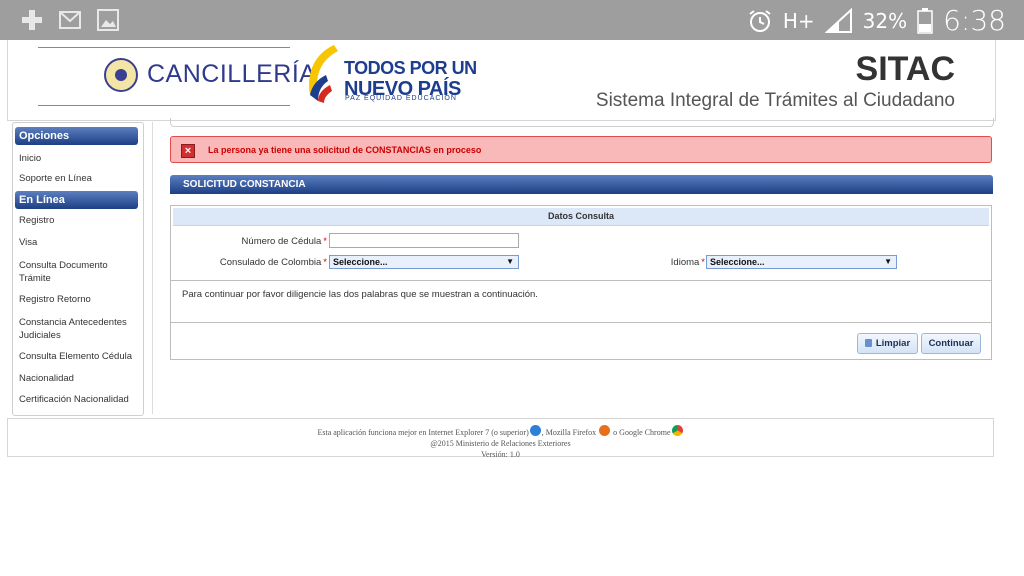 The image size is (1024, 576). What do you see at coordinates (78, 329) in the screenshot?
I see `sidebar-item-constancia: Constancia Antecedentes Judiciales` at bounding box center [78, 329].